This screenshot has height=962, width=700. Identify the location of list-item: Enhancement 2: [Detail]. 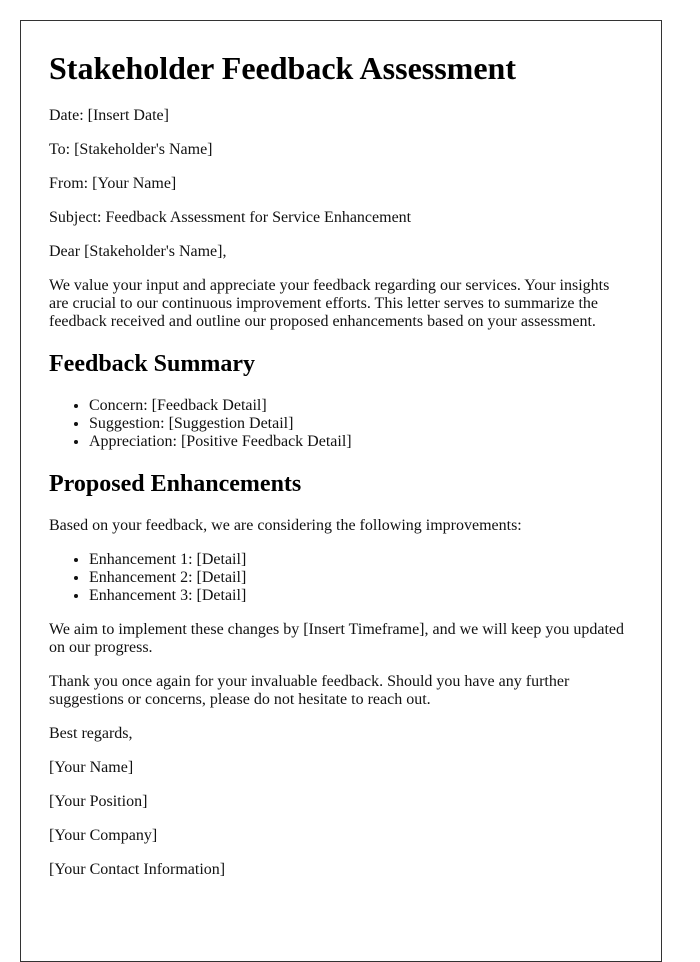
(360, 578).